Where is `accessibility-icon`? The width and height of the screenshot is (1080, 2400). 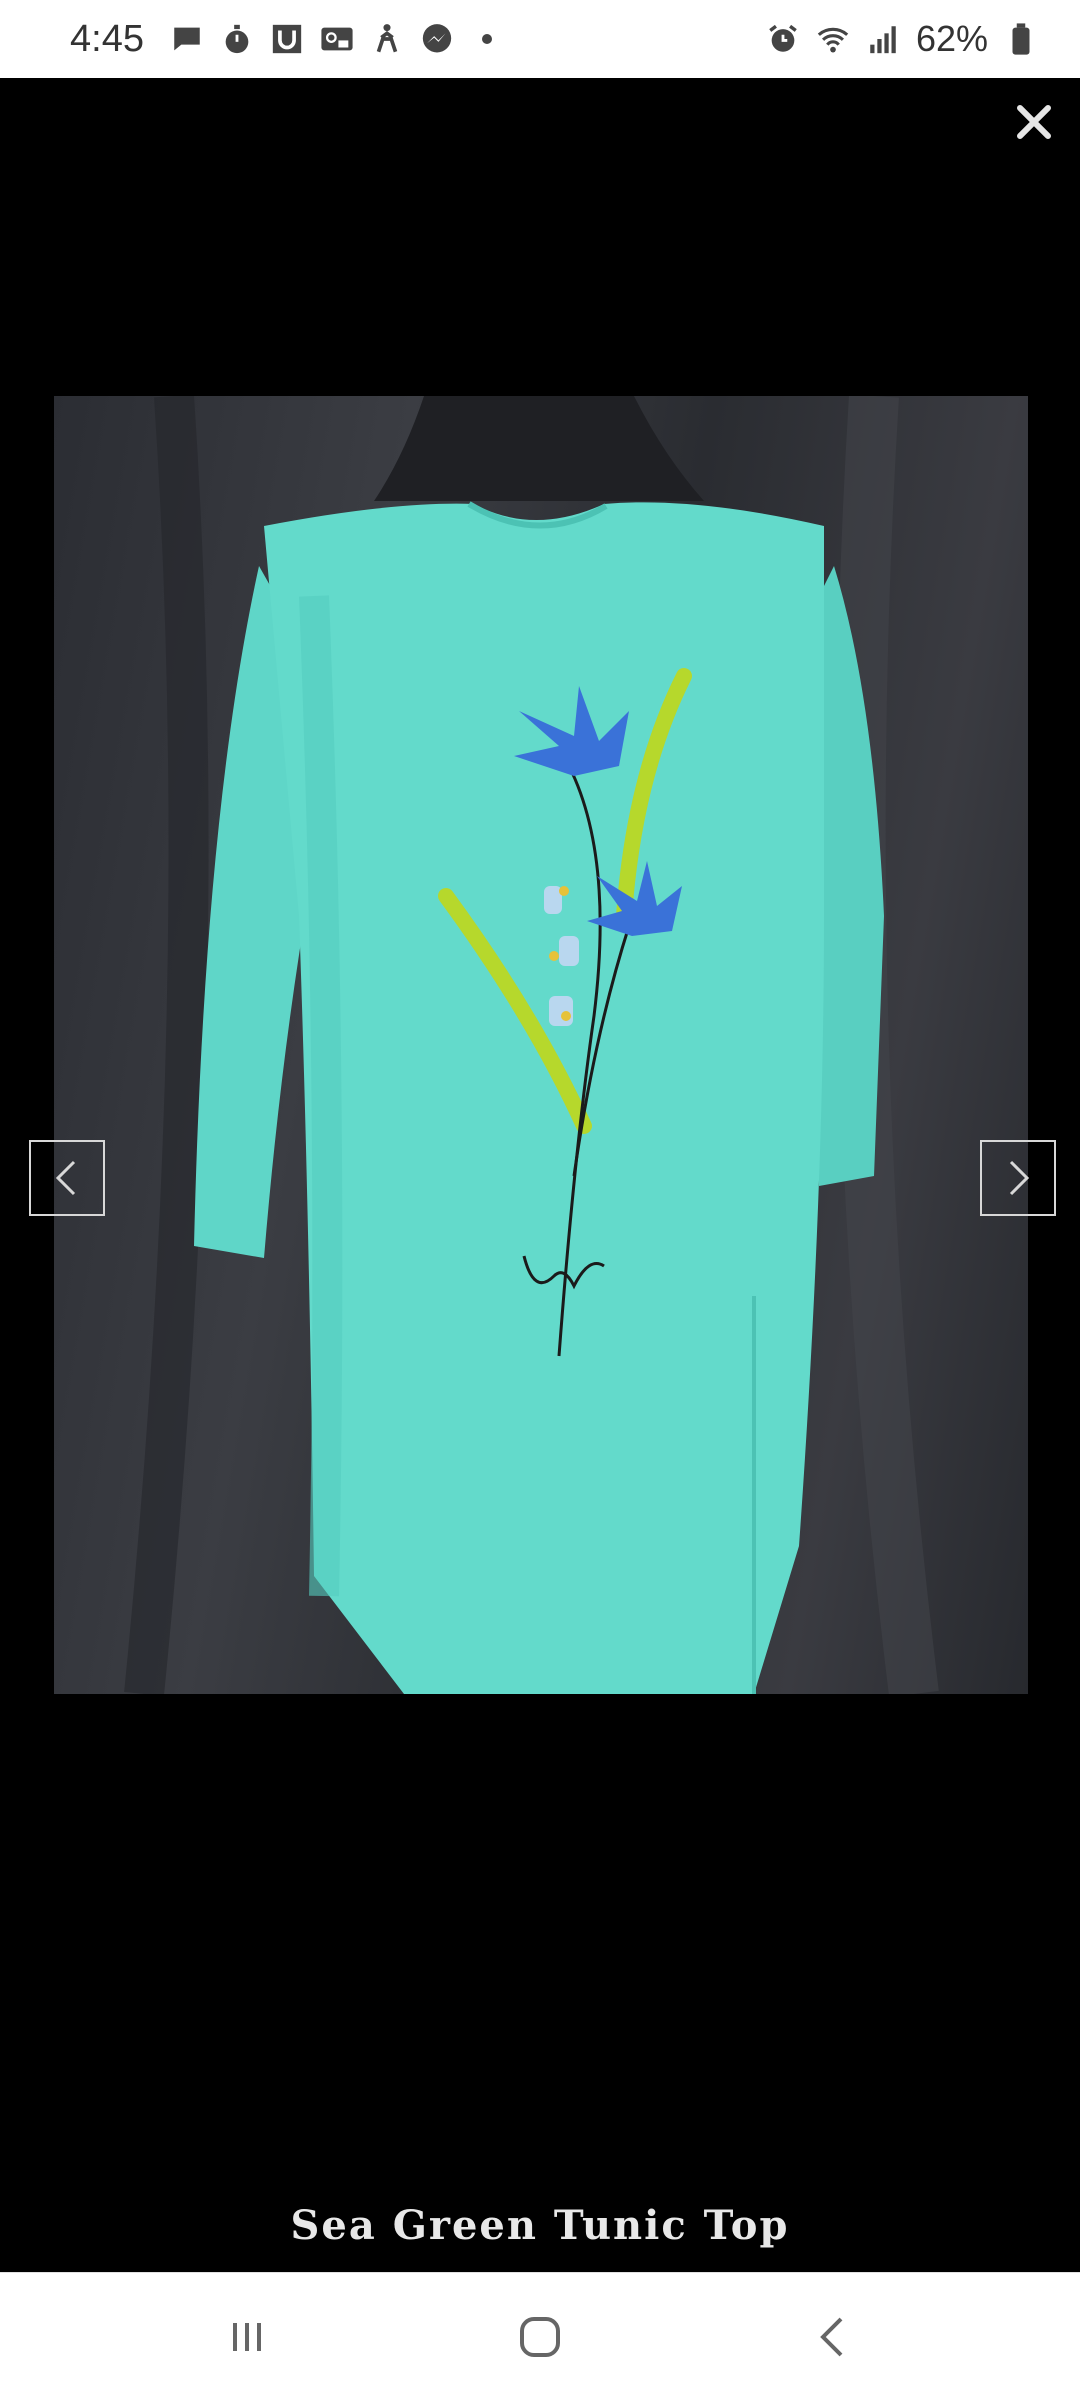 accessibility-icon is located at coordinates (387, 39).